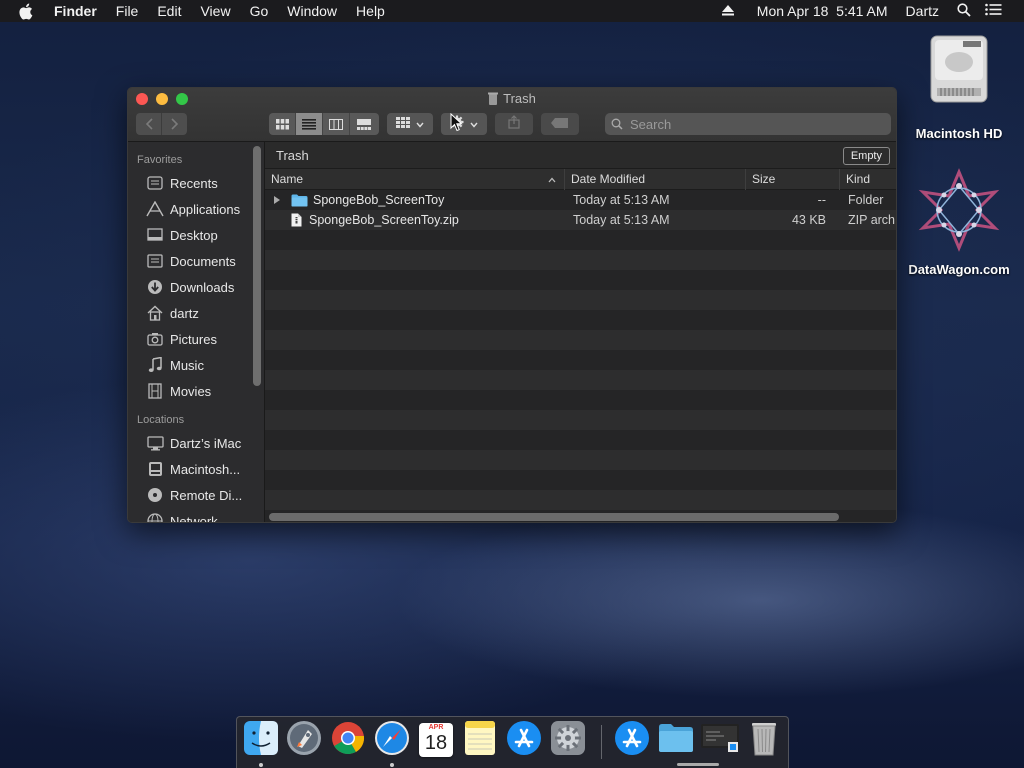  I want to click on empty-trash-button: Empty, so click(866, 156).